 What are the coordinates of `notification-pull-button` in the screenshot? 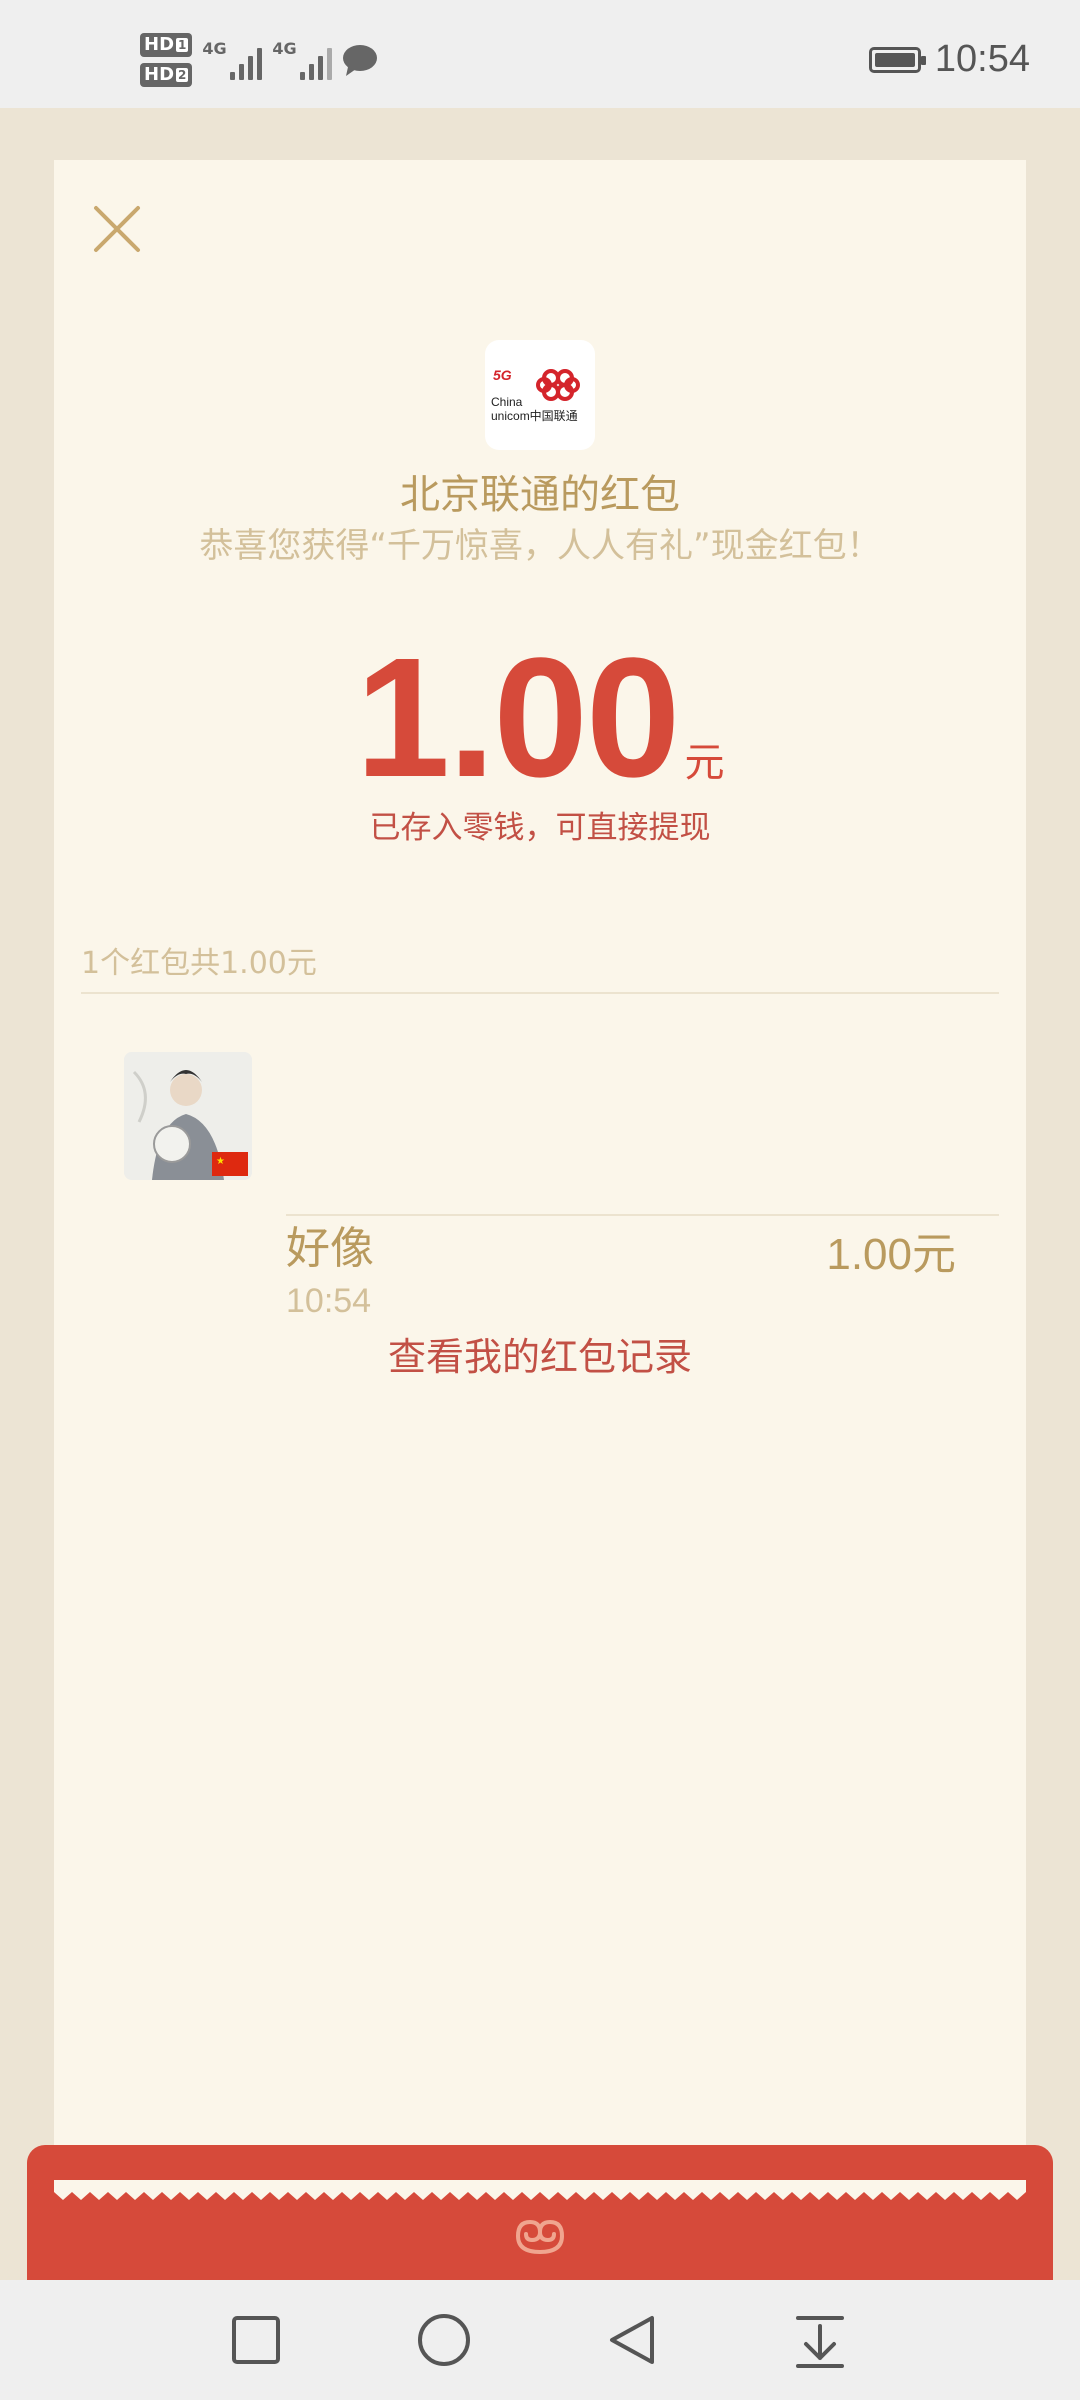 It's located at (820, 2340).